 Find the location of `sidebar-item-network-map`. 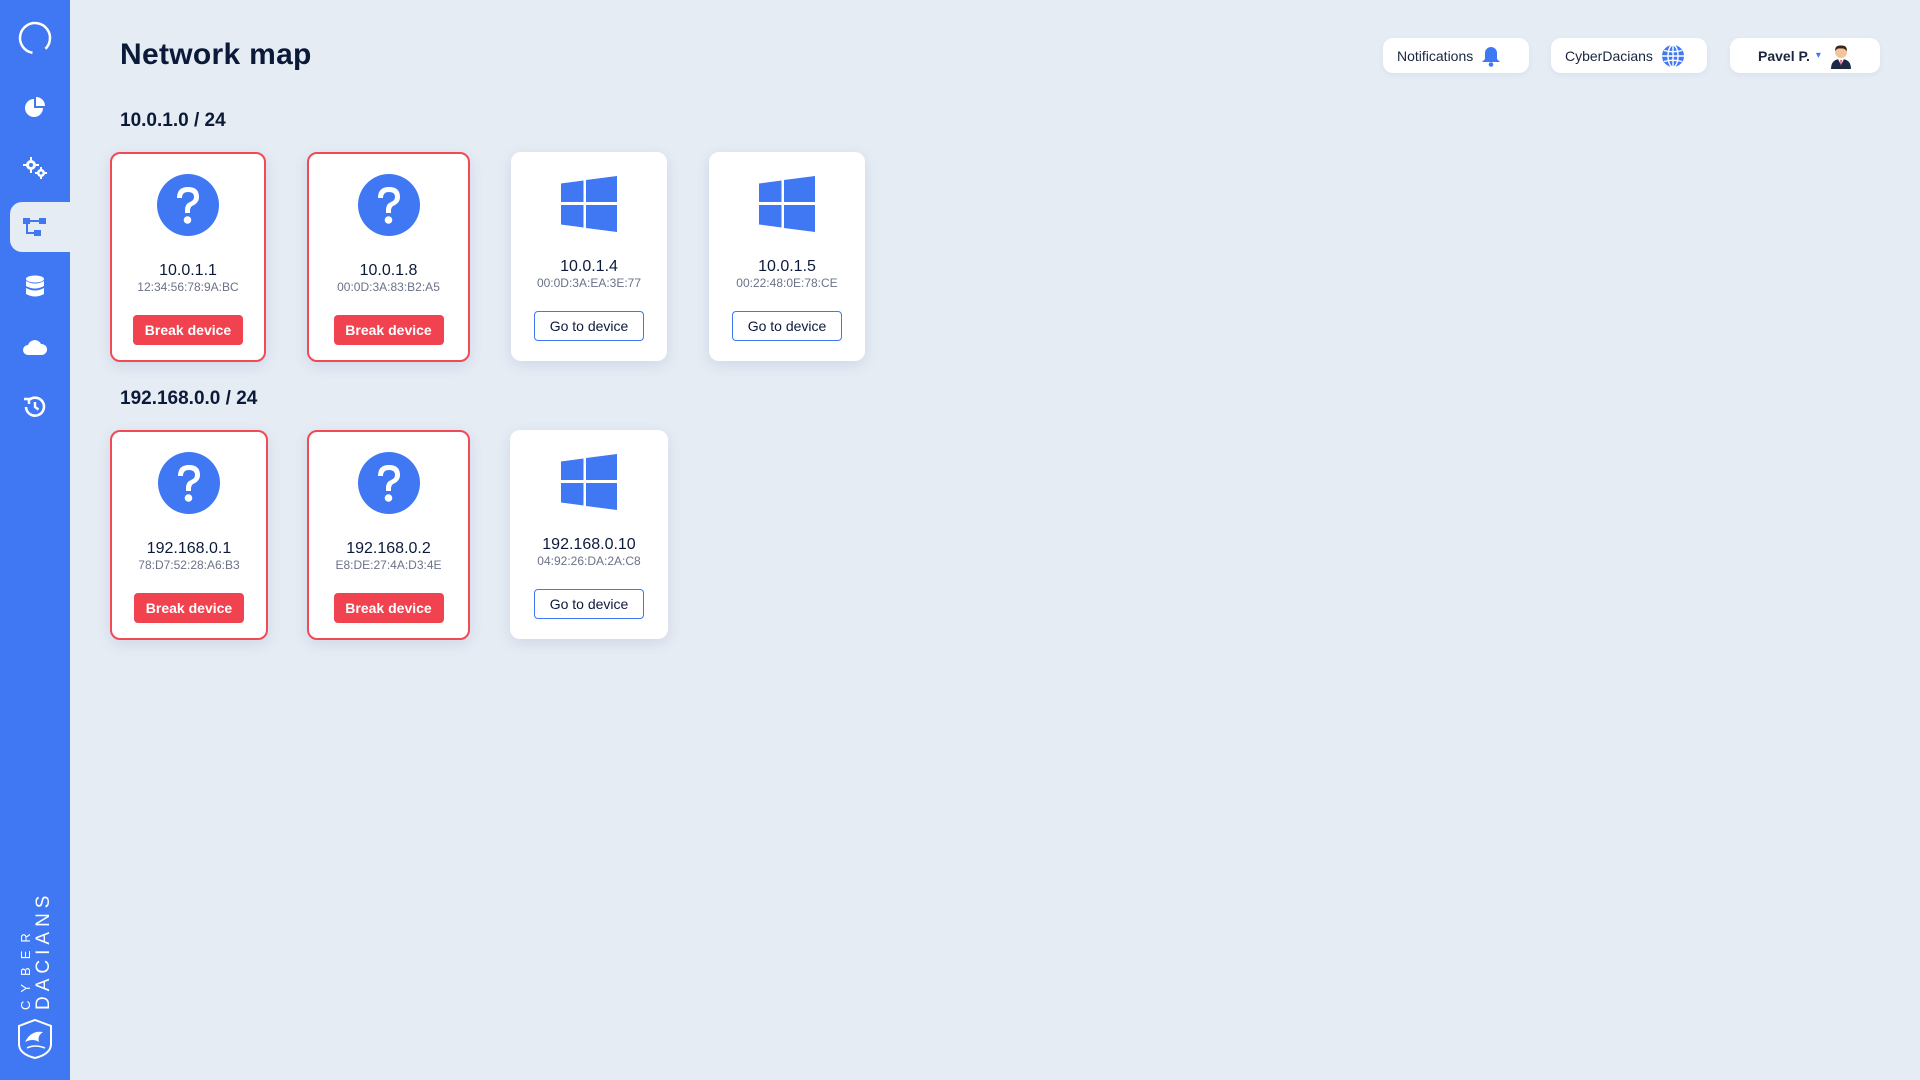

sidebar-item-network-map is located at coordinates (40, 227).